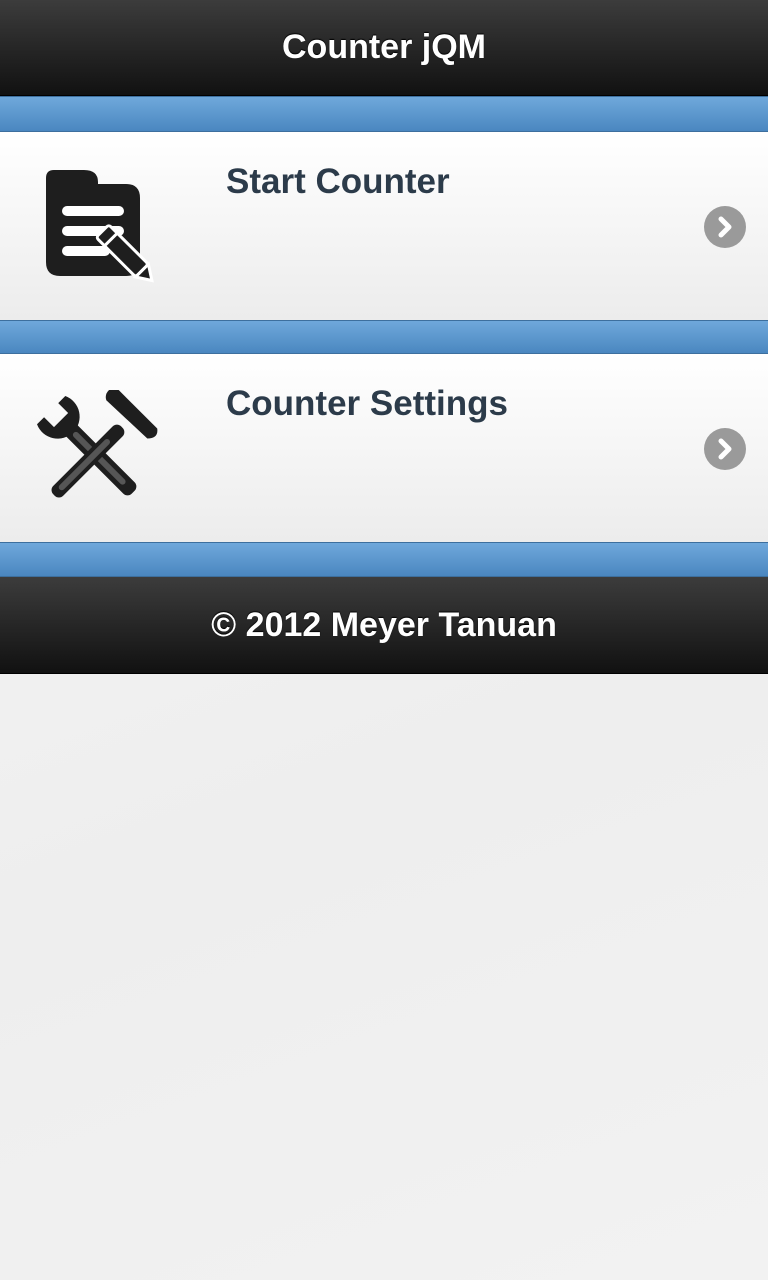 Image resolution: width=768 pixels, height=1280 pixels. What do you see at coordinates (384, 226) in the screenshot?
I see `list-item-start-counter: Start Counter` at bounding box center [384, 226].